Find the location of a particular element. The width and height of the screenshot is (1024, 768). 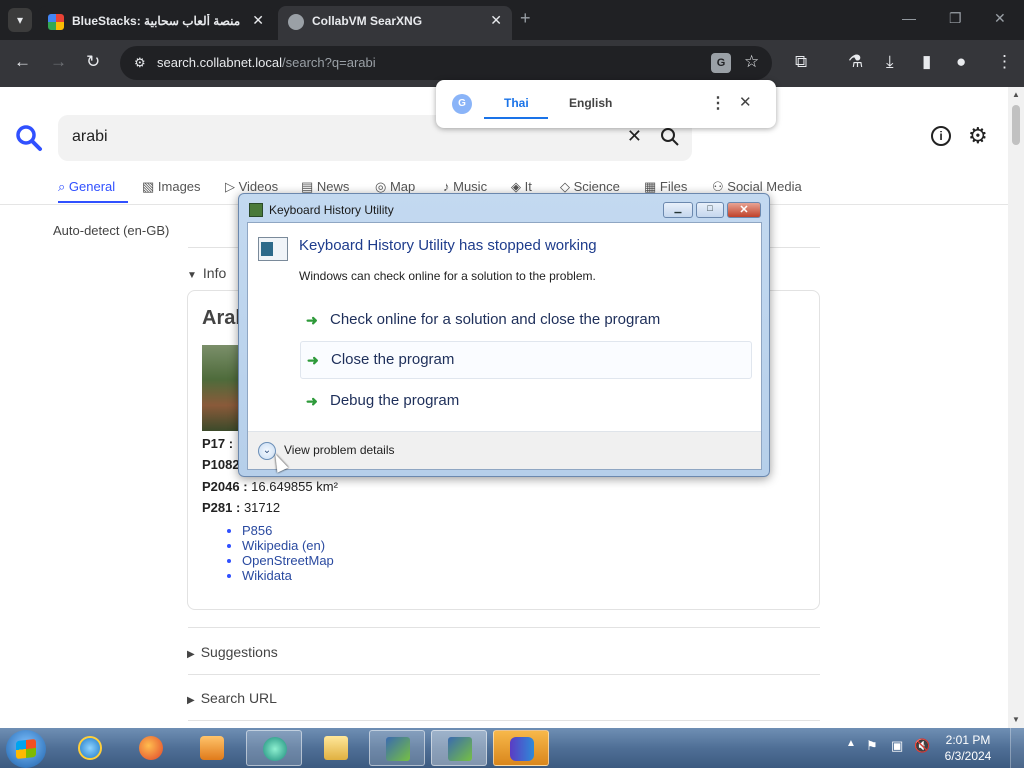

restore-icon: ❐ is located at coordinates (955, 18).